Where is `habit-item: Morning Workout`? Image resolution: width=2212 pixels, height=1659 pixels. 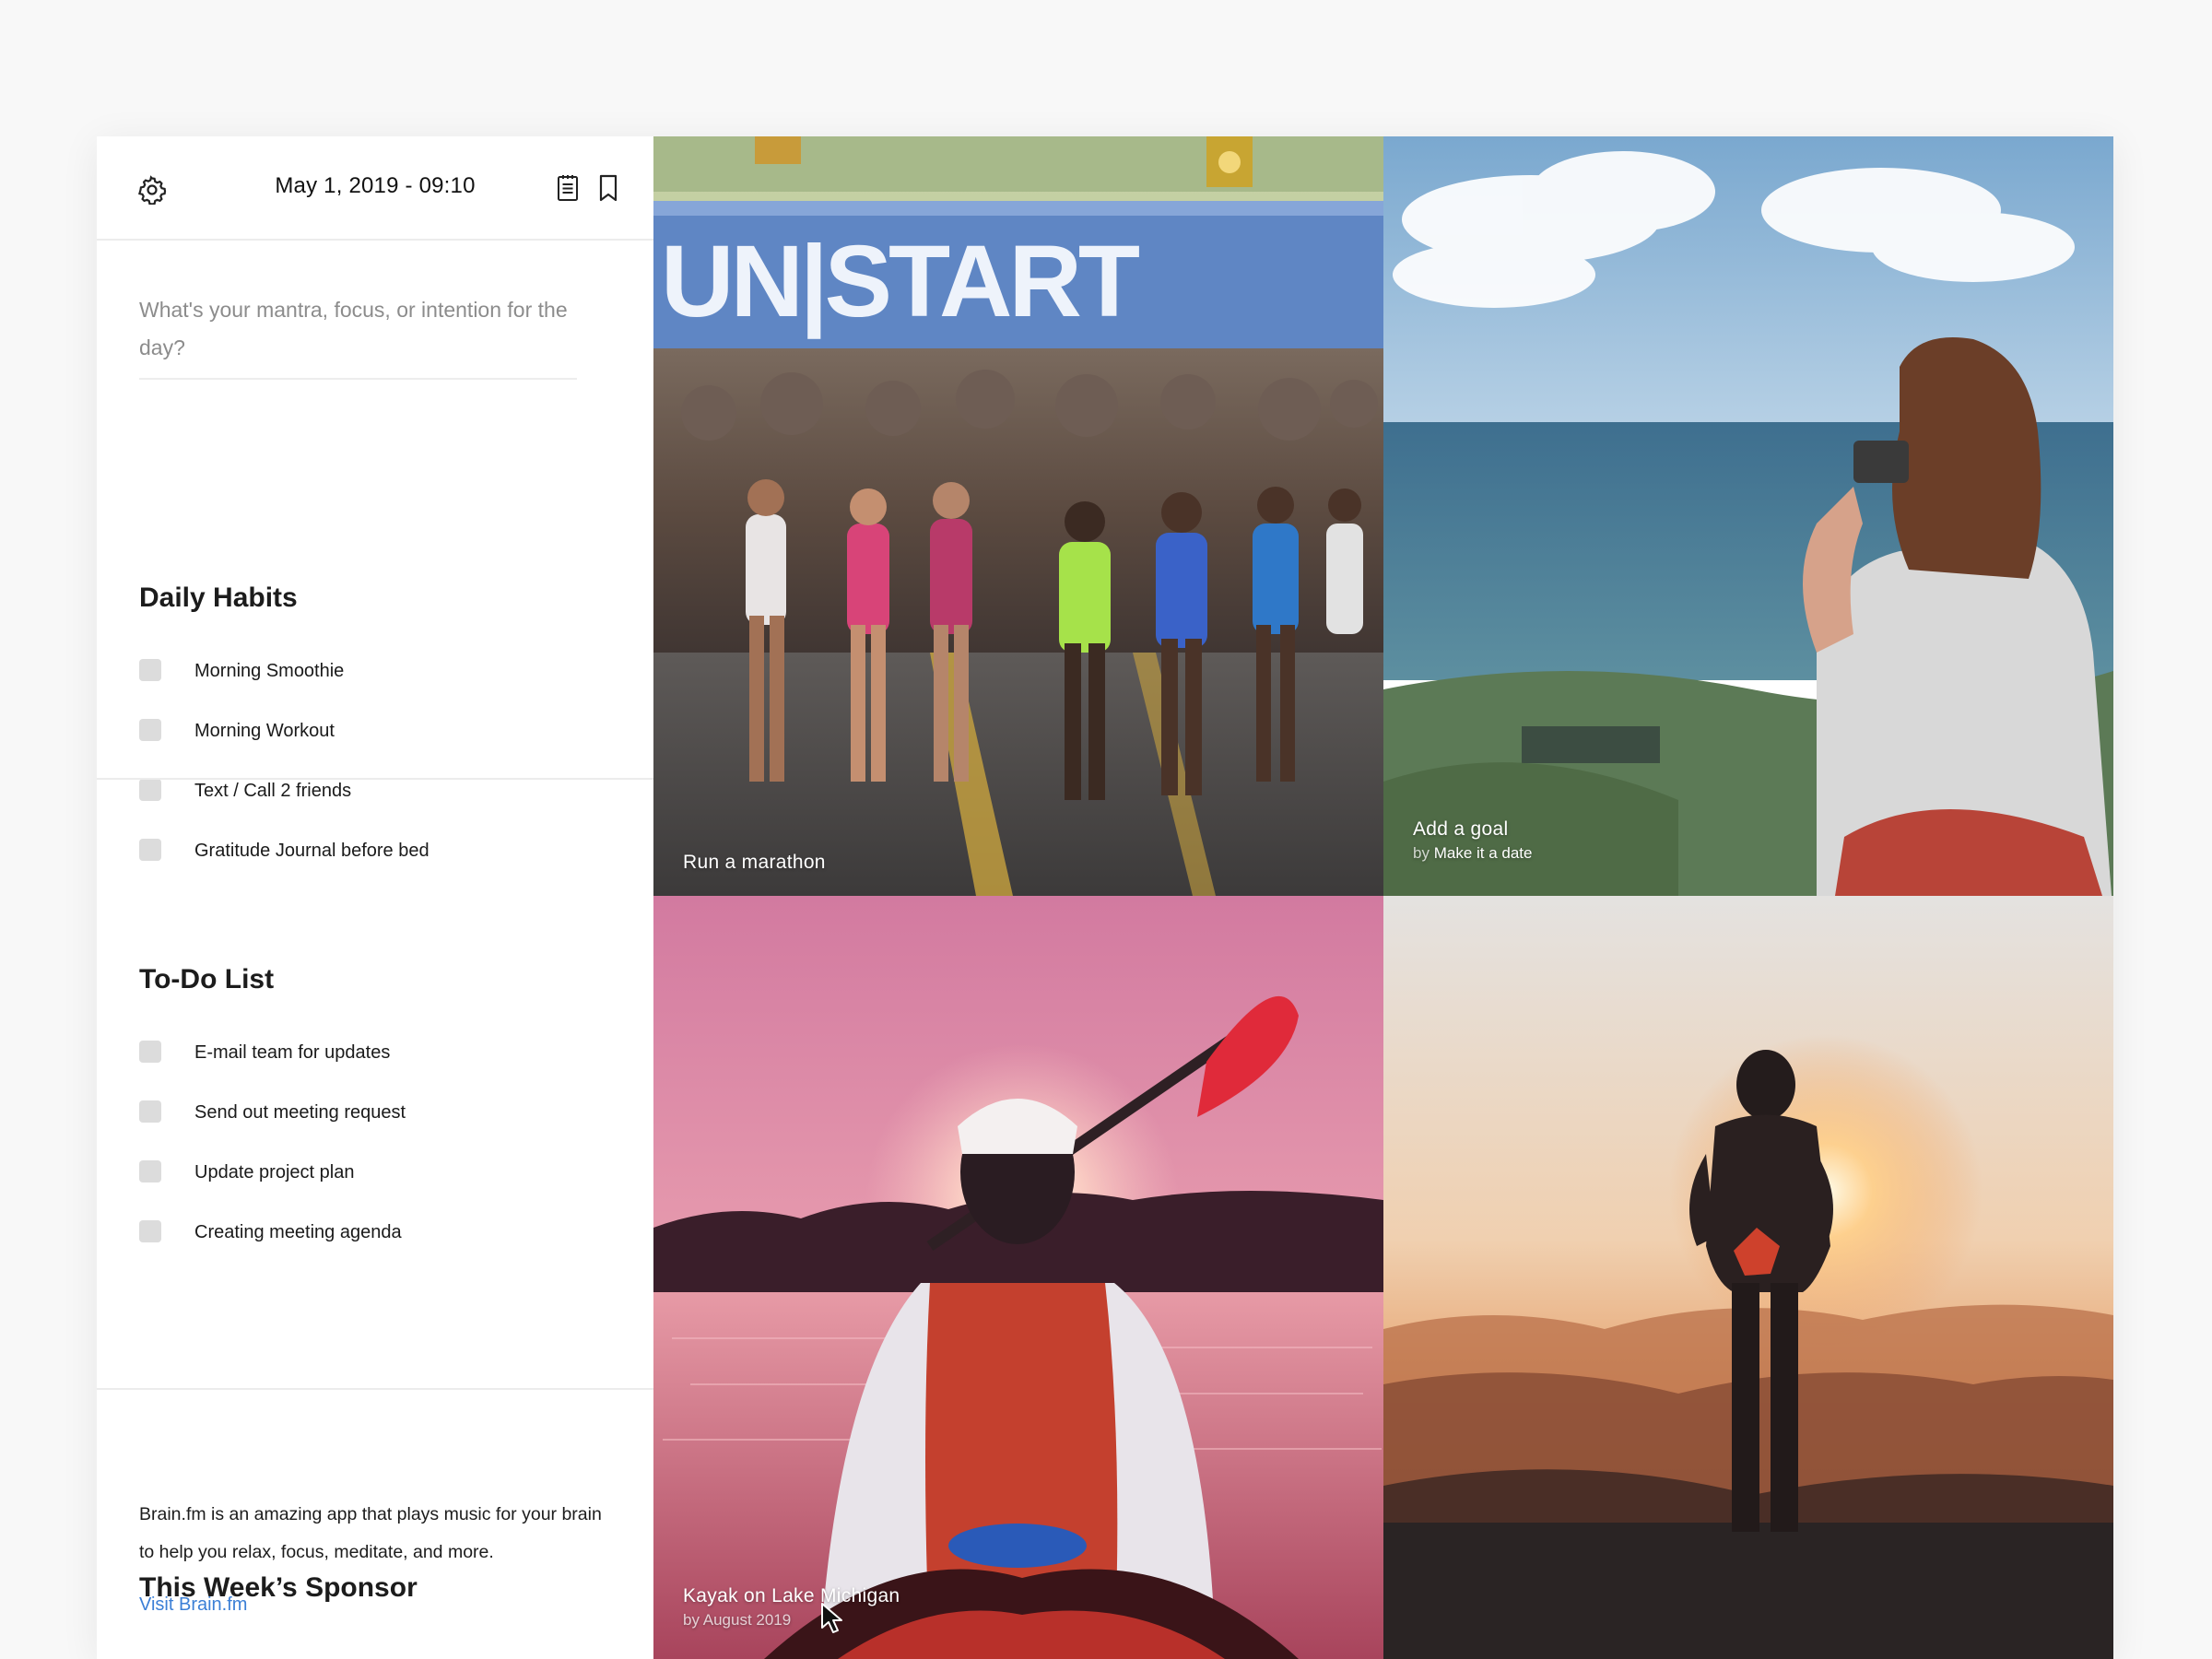 habit-item: Morning Workout is located at coordinates (284, 731).